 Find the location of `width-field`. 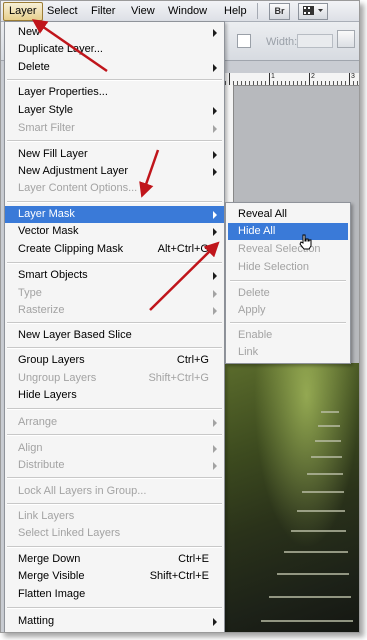

width-field is located at coordinates (315, 41).